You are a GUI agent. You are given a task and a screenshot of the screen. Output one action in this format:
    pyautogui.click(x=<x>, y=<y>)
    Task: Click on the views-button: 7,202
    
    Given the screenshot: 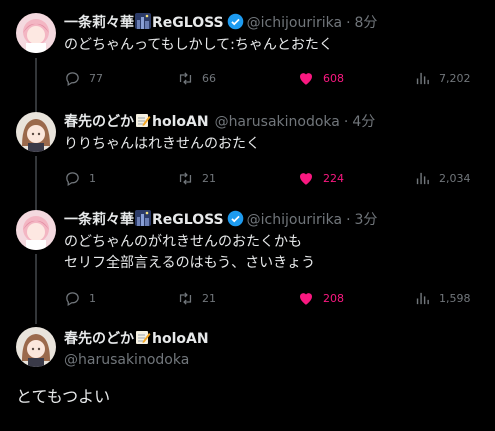 What is the action you would take?
    pyautogui.click(x=442, y=78)
    